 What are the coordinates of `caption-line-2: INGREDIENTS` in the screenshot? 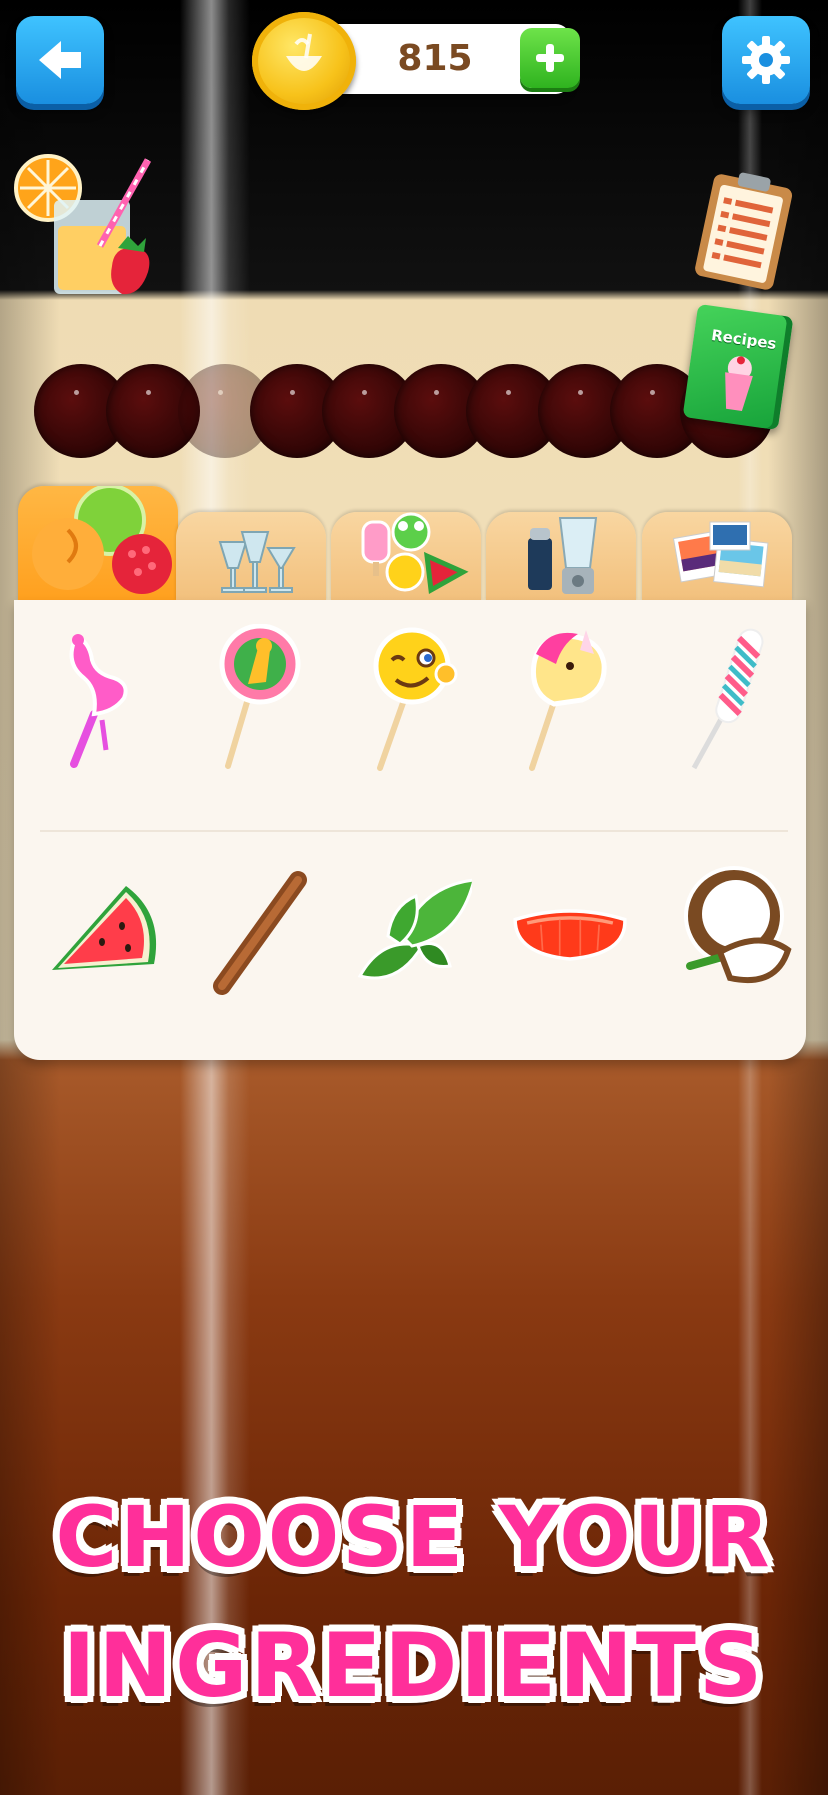 It's located at (414, 1665).